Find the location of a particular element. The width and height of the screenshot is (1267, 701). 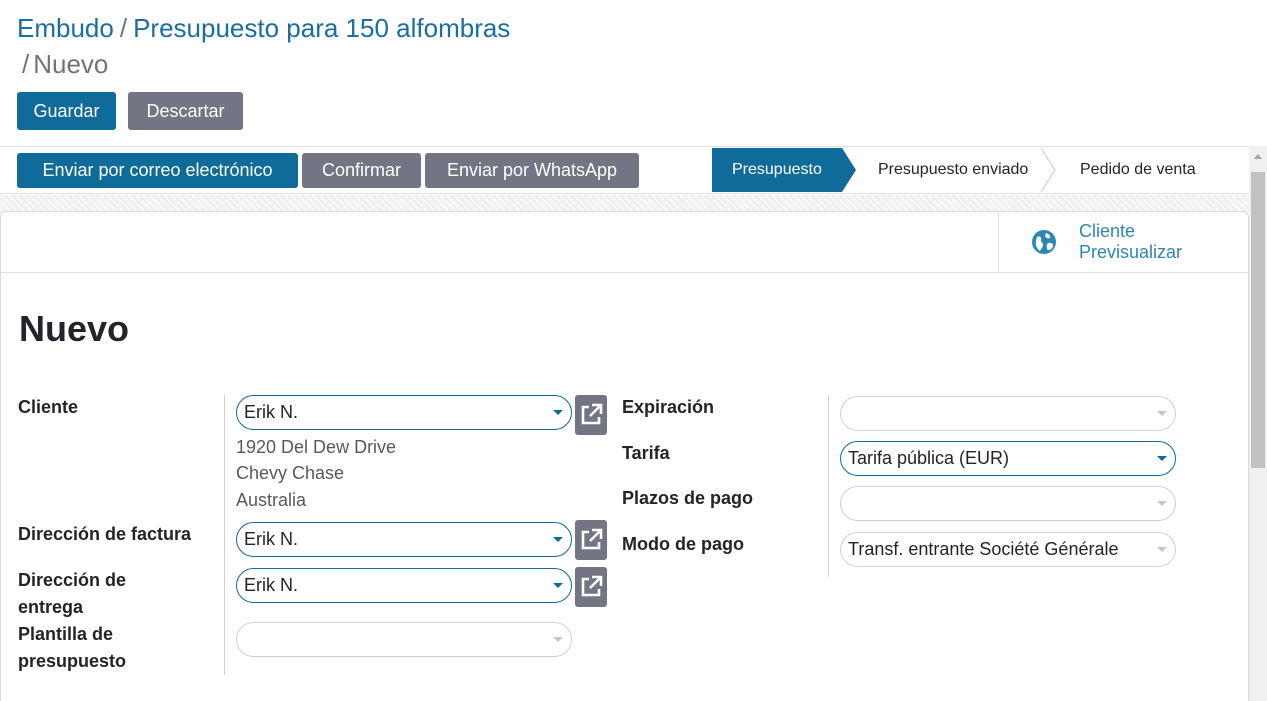

smart-button-line2: Previsualizar is located at coordinates (1131, 252).